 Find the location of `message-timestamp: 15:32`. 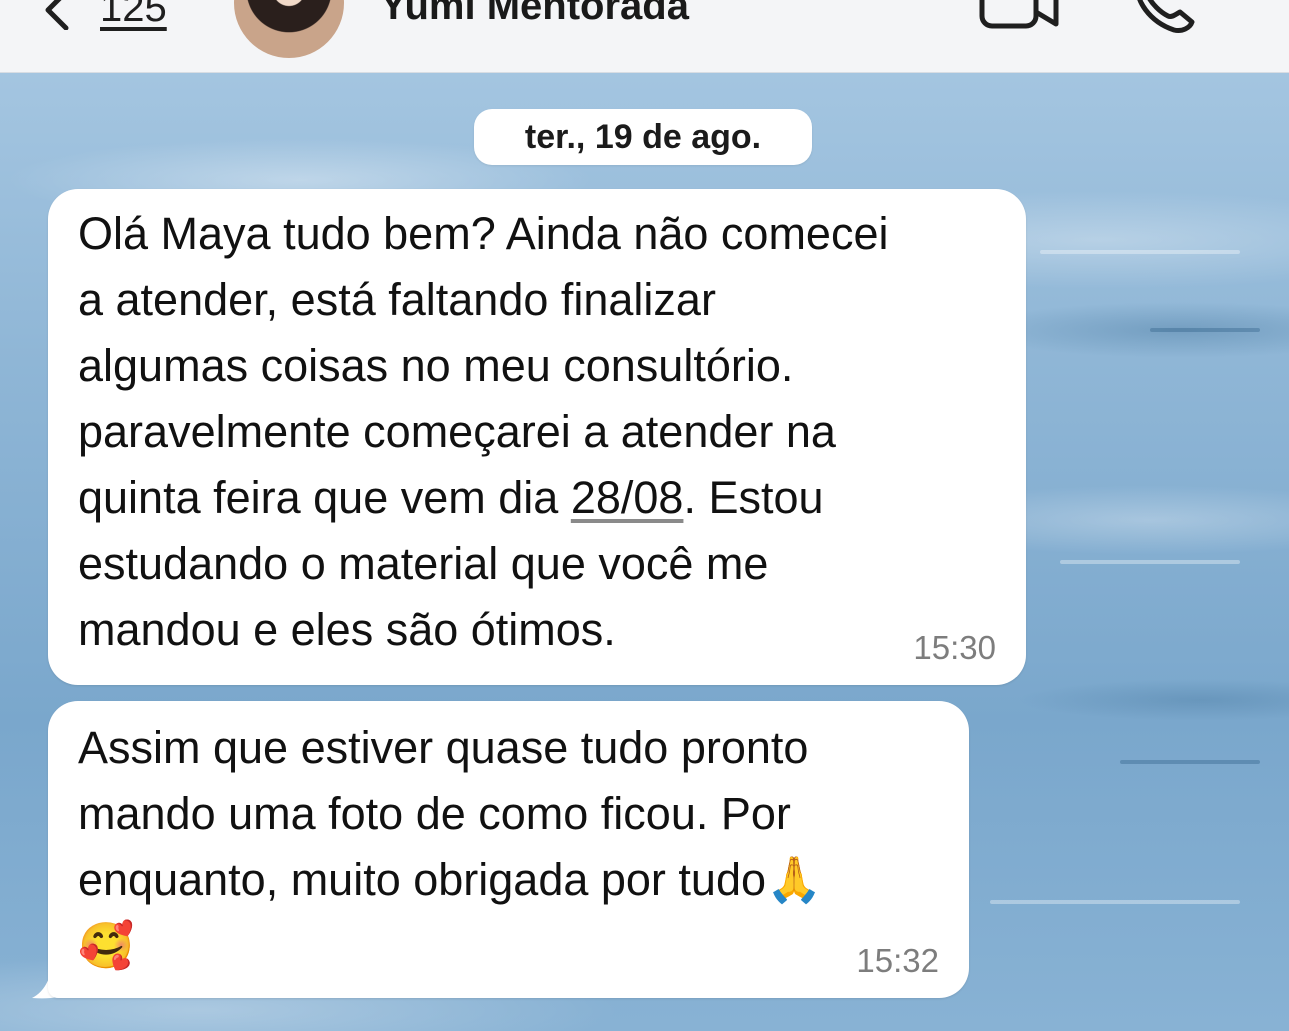

message-timestamp: 15:32 is located at coordinates (897, 960).